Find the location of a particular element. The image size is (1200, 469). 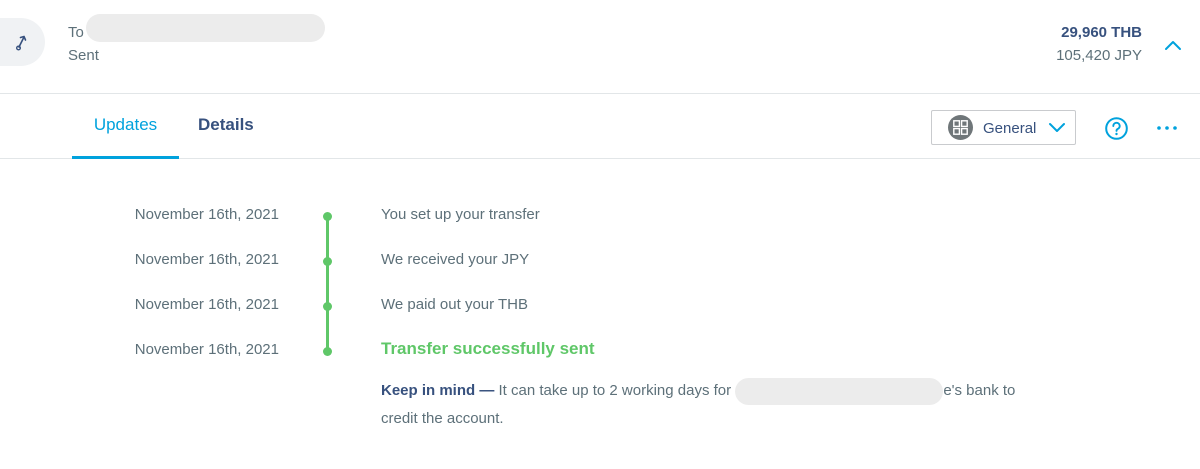

timeline-step: November 16th, 2021 We received your JPY is located at coordinates (600, 263).